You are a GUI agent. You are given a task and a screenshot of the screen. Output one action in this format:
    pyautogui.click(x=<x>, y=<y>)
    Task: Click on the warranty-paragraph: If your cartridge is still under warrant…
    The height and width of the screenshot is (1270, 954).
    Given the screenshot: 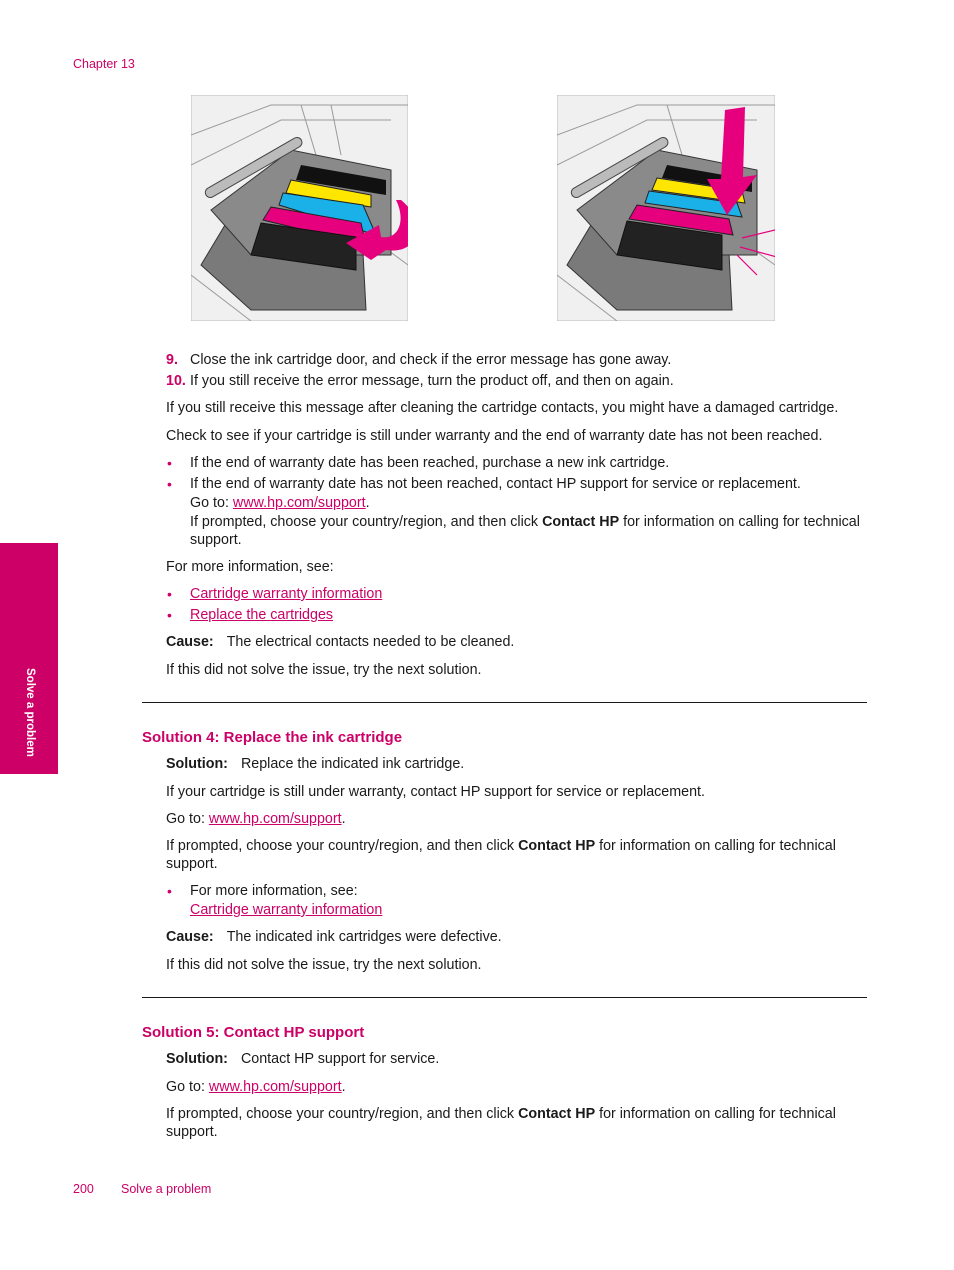 What is the action you would take?
    pyautogui.click(x=436, y=792)
    